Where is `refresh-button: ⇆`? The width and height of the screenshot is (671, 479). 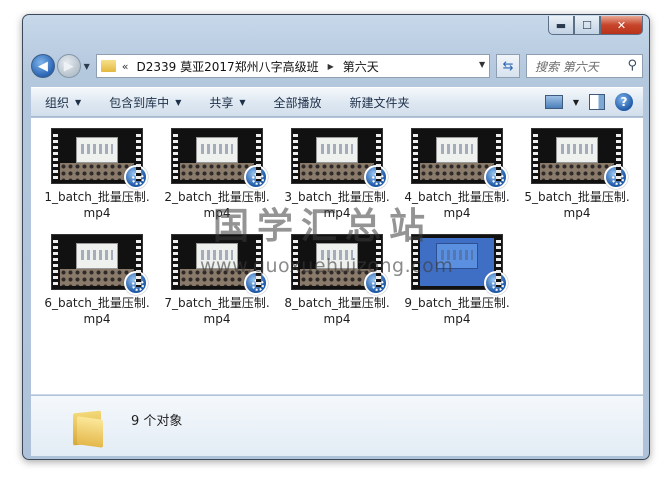 refresh-button: ⇆ is located at coordinates (508, 66).